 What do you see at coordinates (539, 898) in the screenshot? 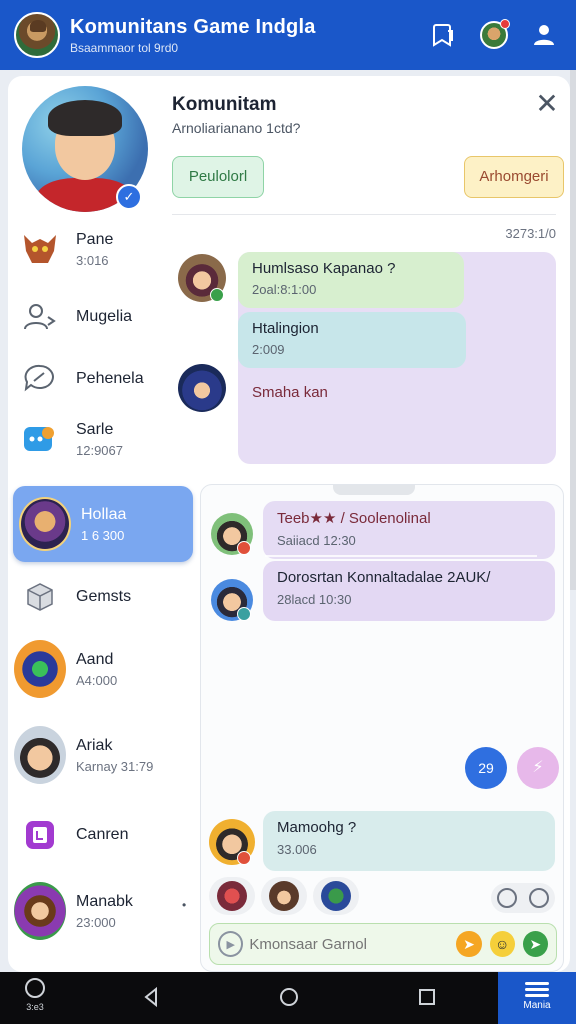
I see `settings-circle-icon` at bounding box center [539, 898].